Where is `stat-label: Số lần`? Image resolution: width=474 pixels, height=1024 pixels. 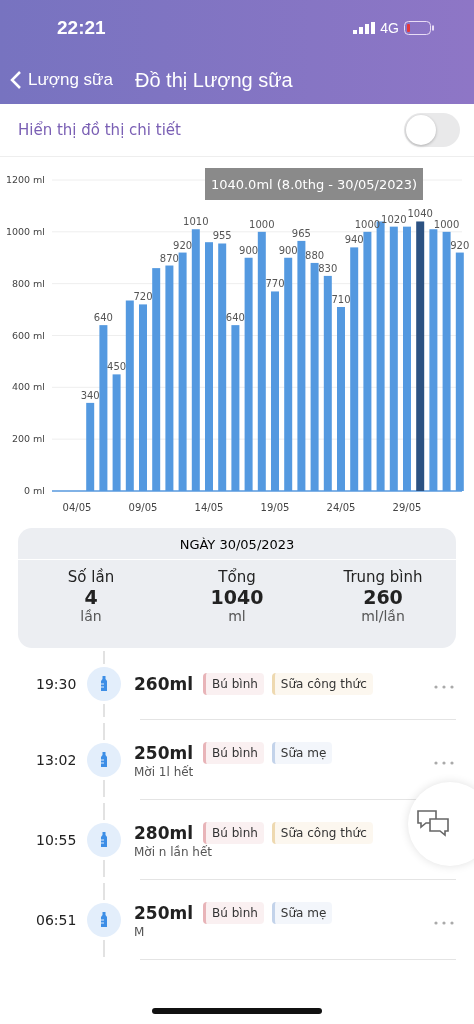
stat-label: Số lần is located at coordinates (91, 577).